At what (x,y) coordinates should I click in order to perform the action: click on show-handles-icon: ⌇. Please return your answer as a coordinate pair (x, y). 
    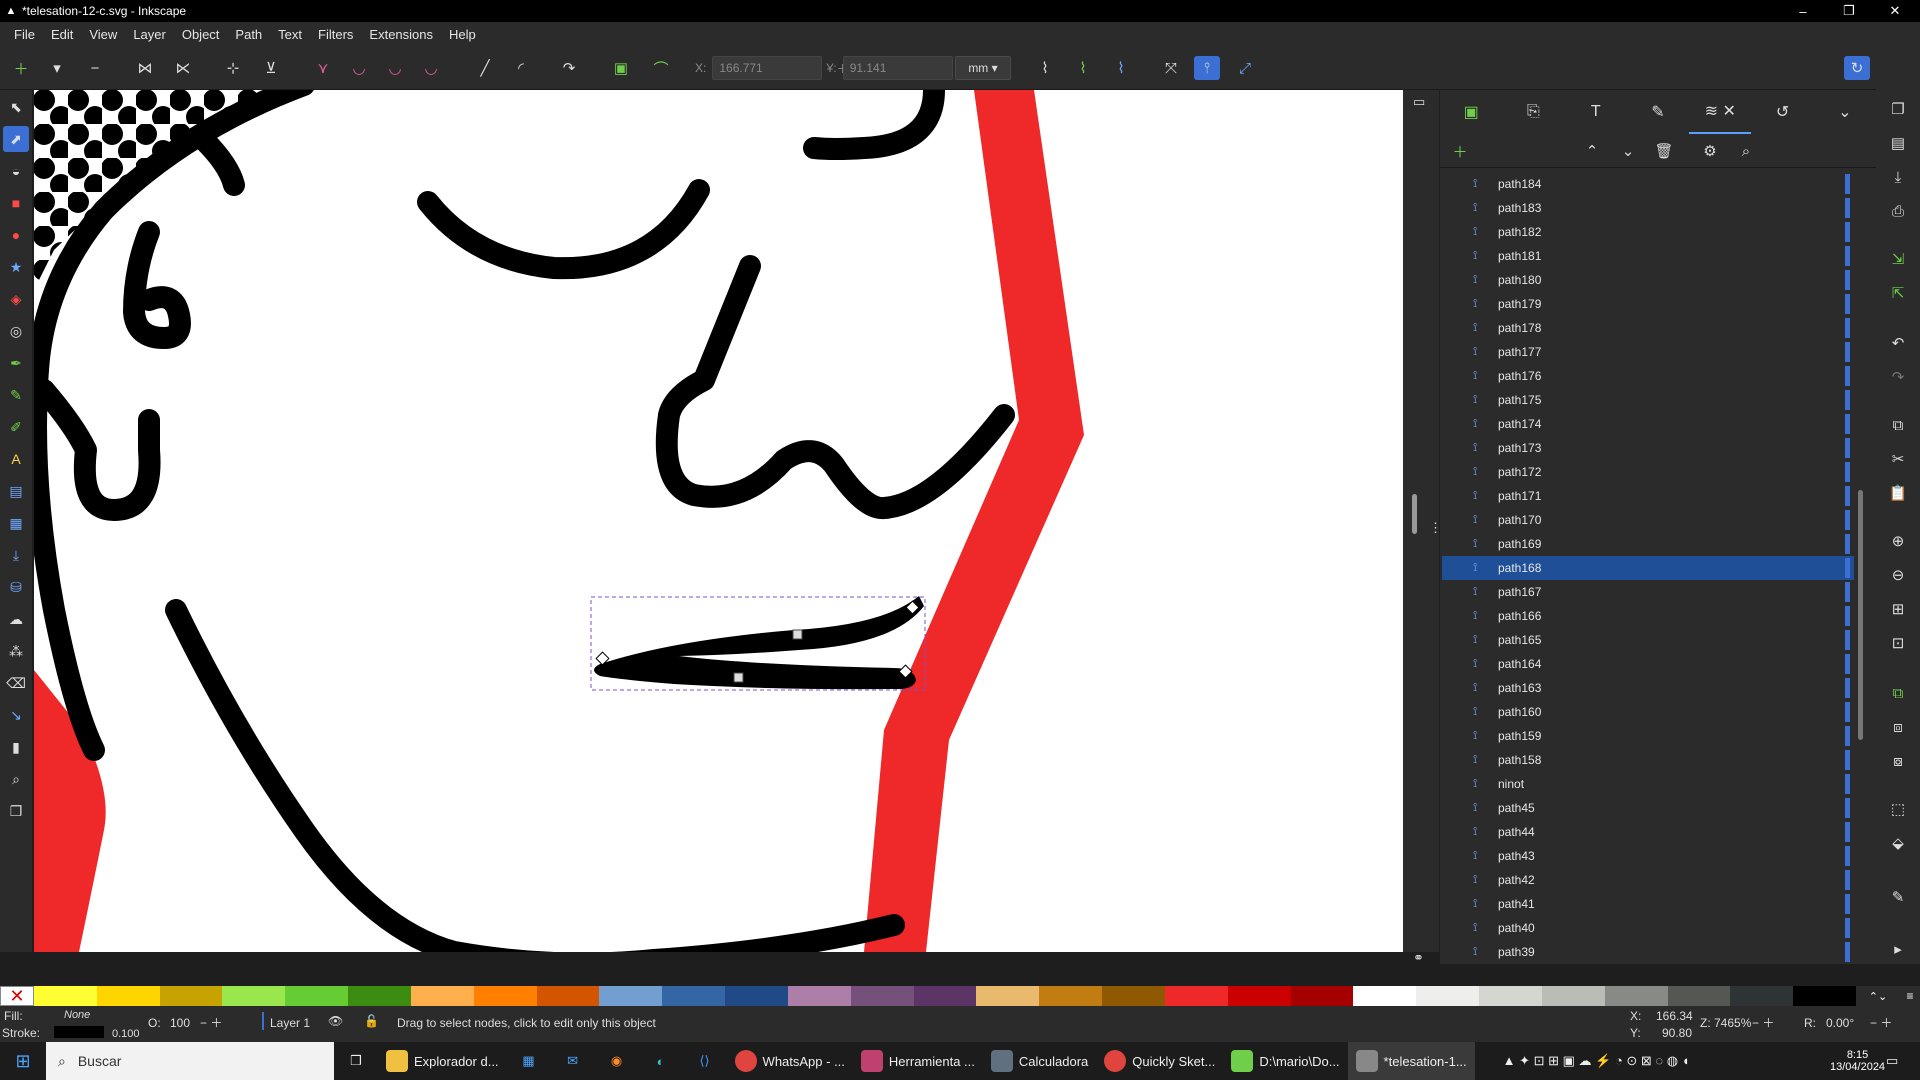
    Looking at the image, I should click on (1045, 68).